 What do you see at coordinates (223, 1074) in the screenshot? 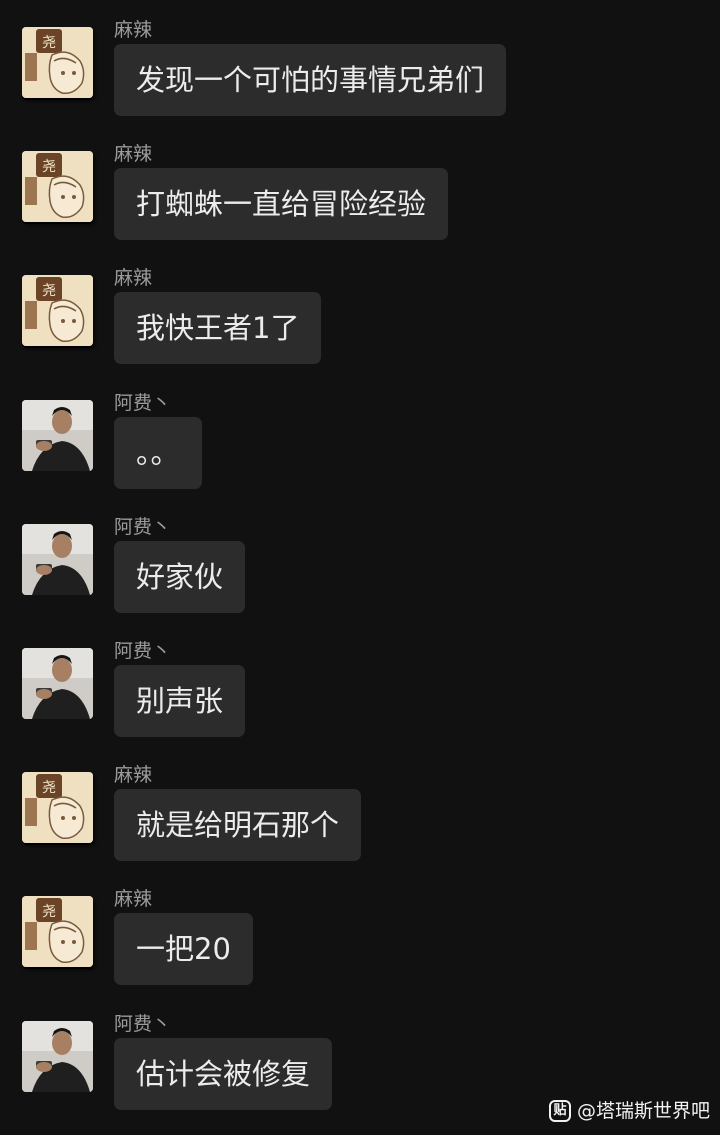
I see `message-bubble: 估计会被修复` at bounding box center [223, 1074].